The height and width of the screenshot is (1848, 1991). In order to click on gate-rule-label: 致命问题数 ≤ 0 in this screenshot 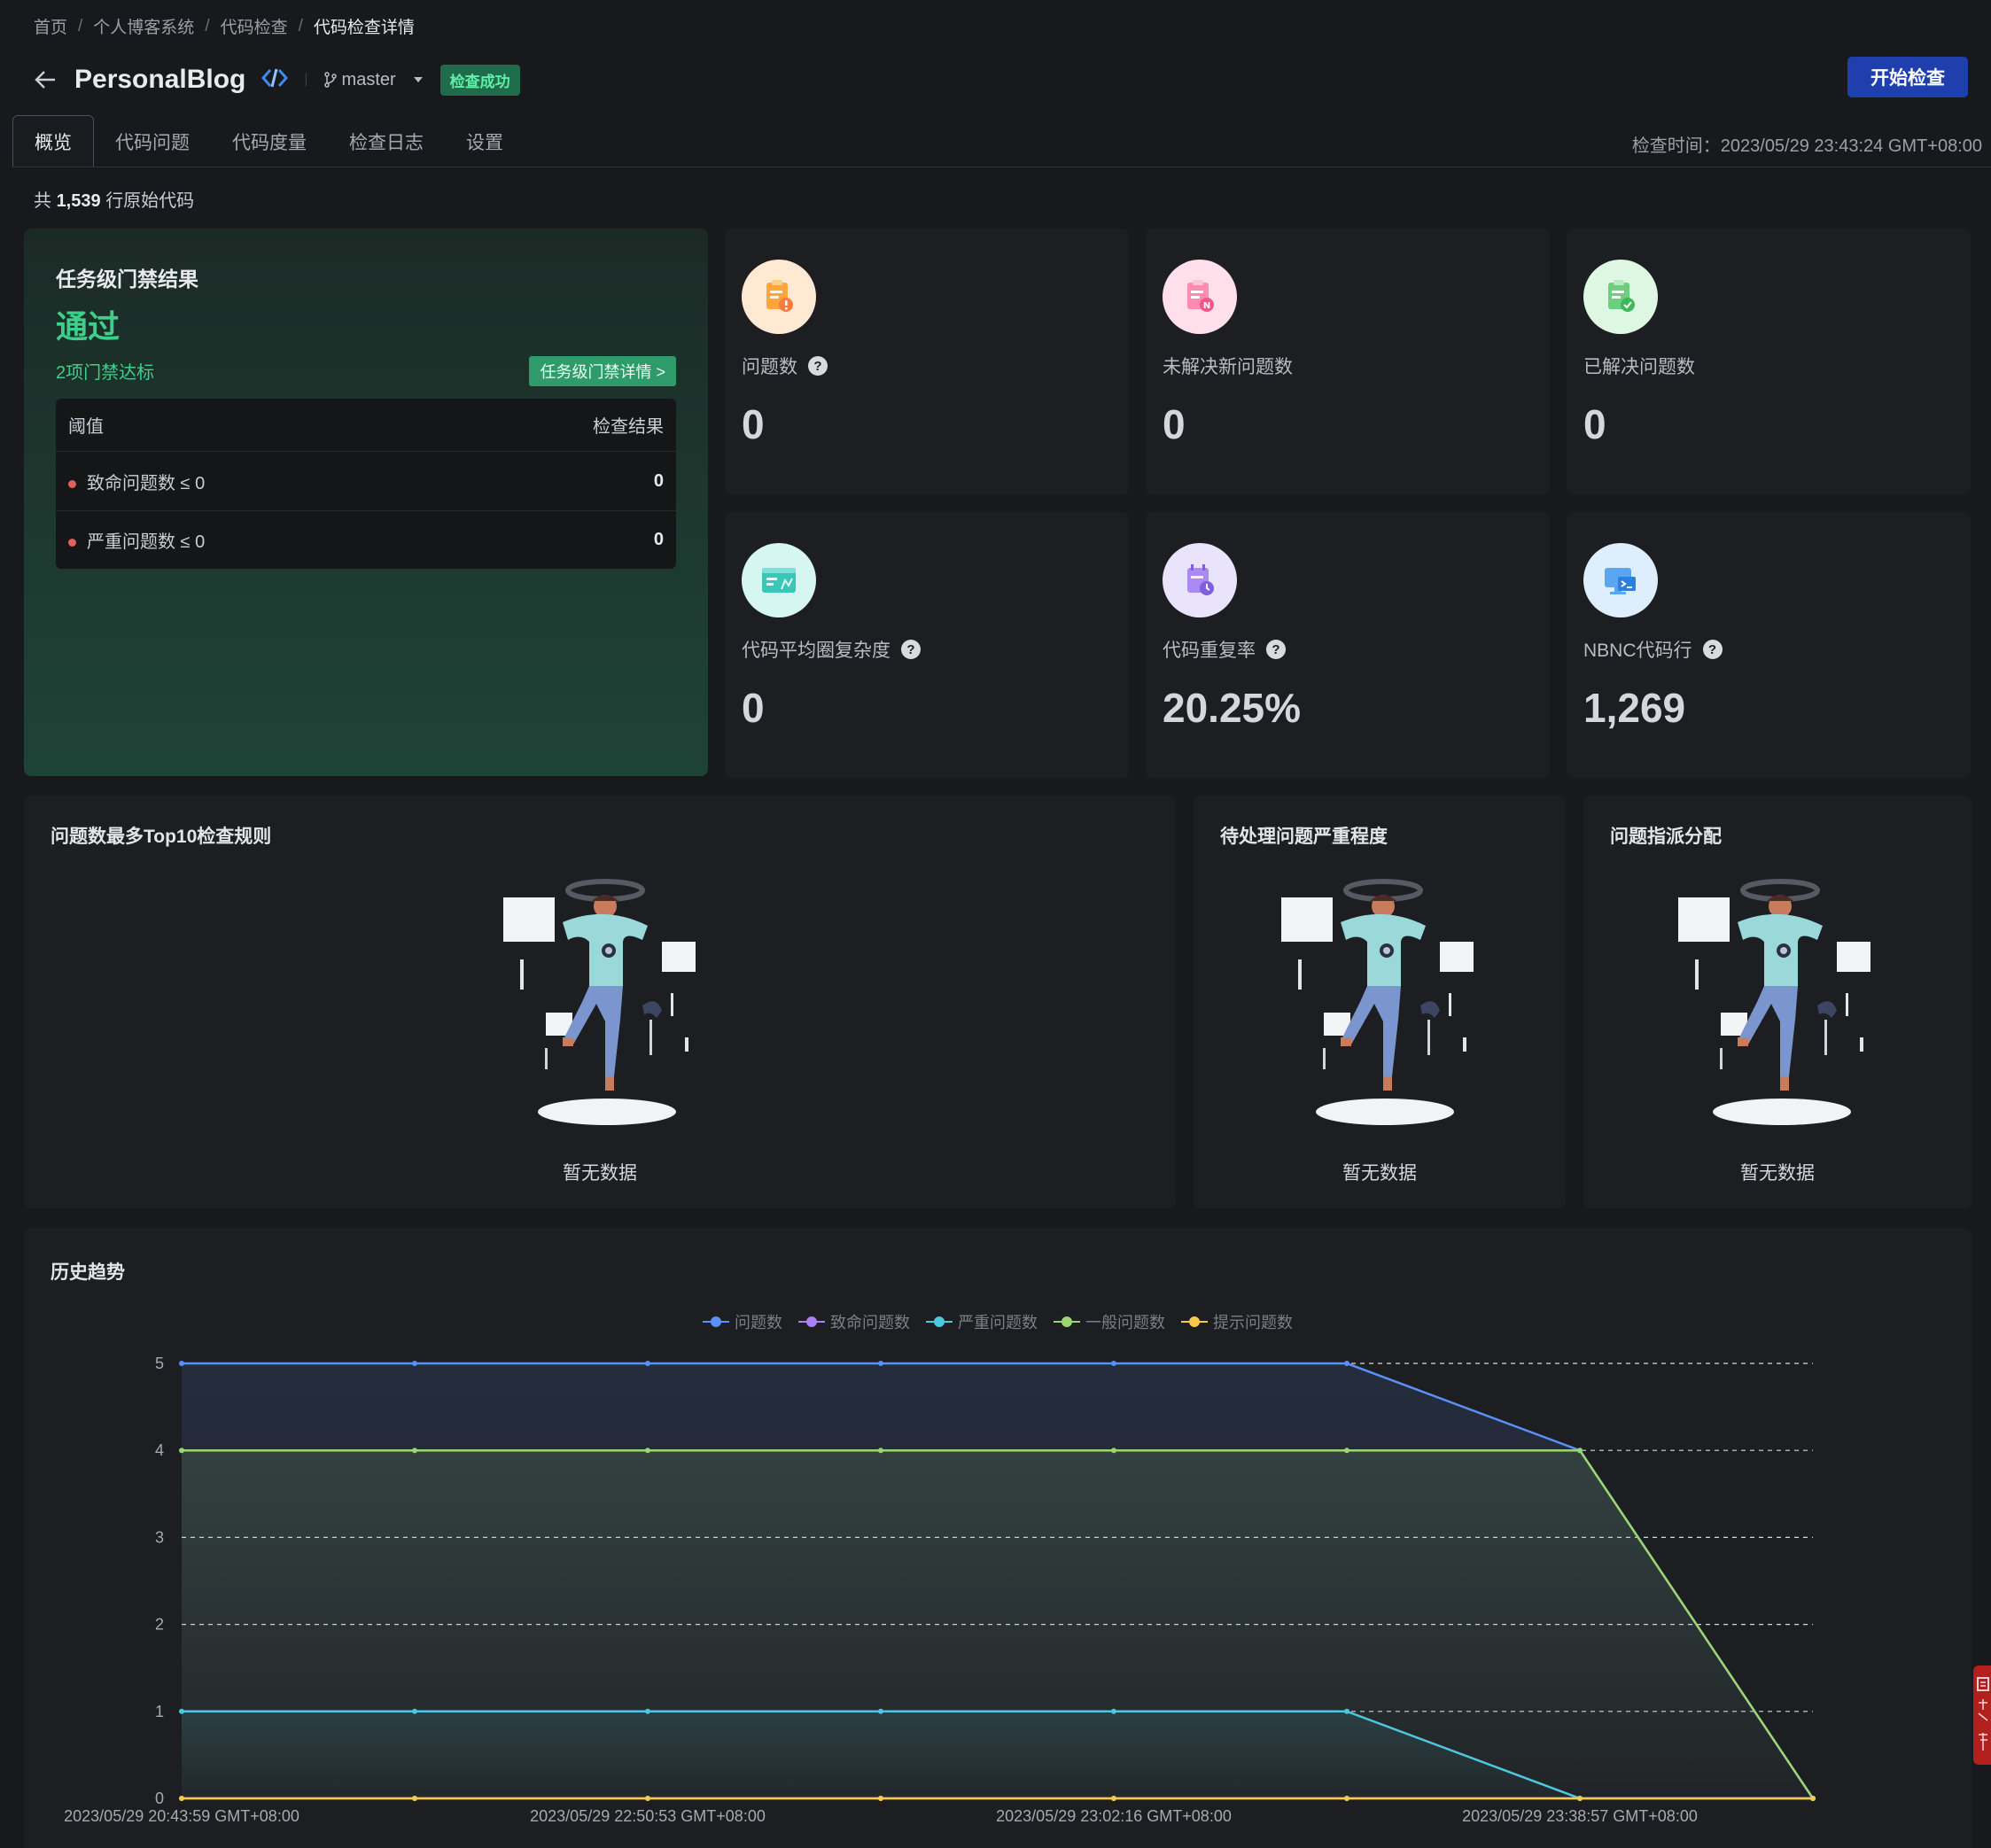, I will do `click(146, 483)`.